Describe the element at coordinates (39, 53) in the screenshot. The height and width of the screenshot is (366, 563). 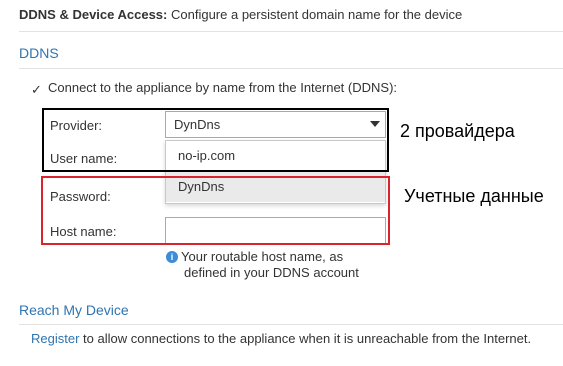
I see `ddns-section-title: DDNS` at that location.